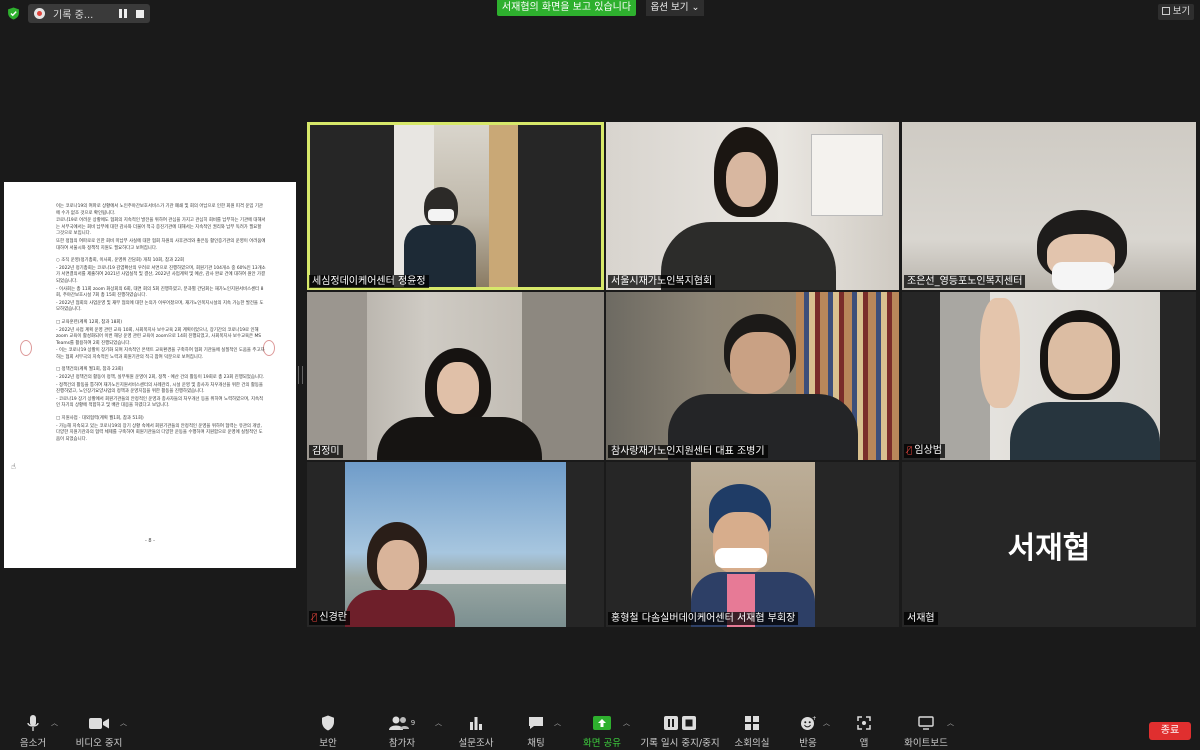 This screenshot has width=1200, height=750. What do you see at coordinates (123, 723) in the screenshot?
I see `video-options-caret-icon: ︿` at bounding box center [123, 723].